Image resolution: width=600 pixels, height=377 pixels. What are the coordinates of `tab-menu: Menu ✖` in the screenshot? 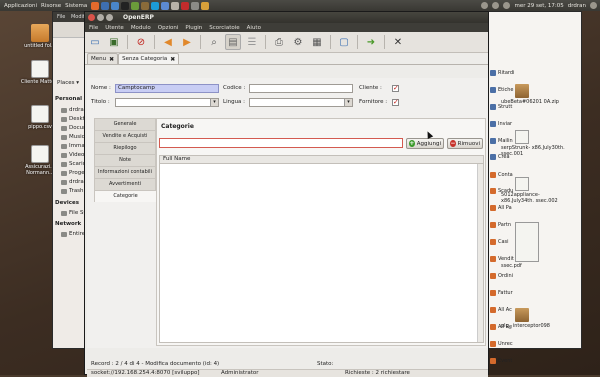 It's located at (103, 58).